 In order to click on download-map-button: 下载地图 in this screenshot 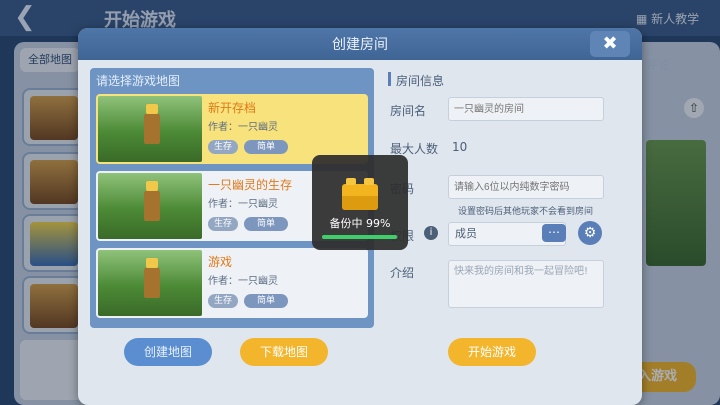, I will do `click(284, 352)`.